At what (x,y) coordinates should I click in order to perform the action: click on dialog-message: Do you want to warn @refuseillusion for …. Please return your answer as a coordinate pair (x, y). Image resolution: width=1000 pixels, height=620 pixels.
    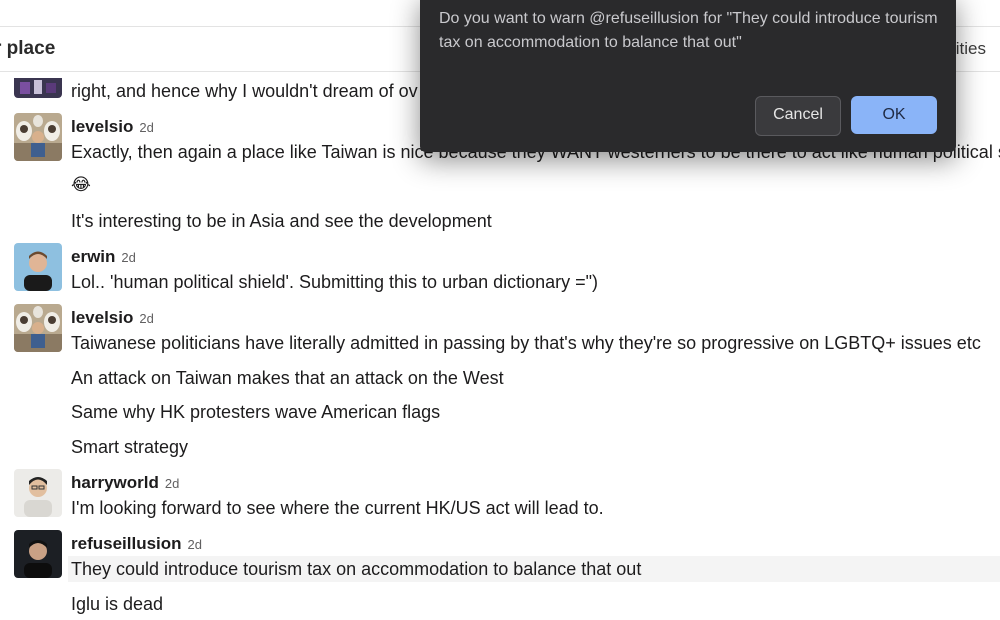
    Looking at the image, I should click on (688, 30).